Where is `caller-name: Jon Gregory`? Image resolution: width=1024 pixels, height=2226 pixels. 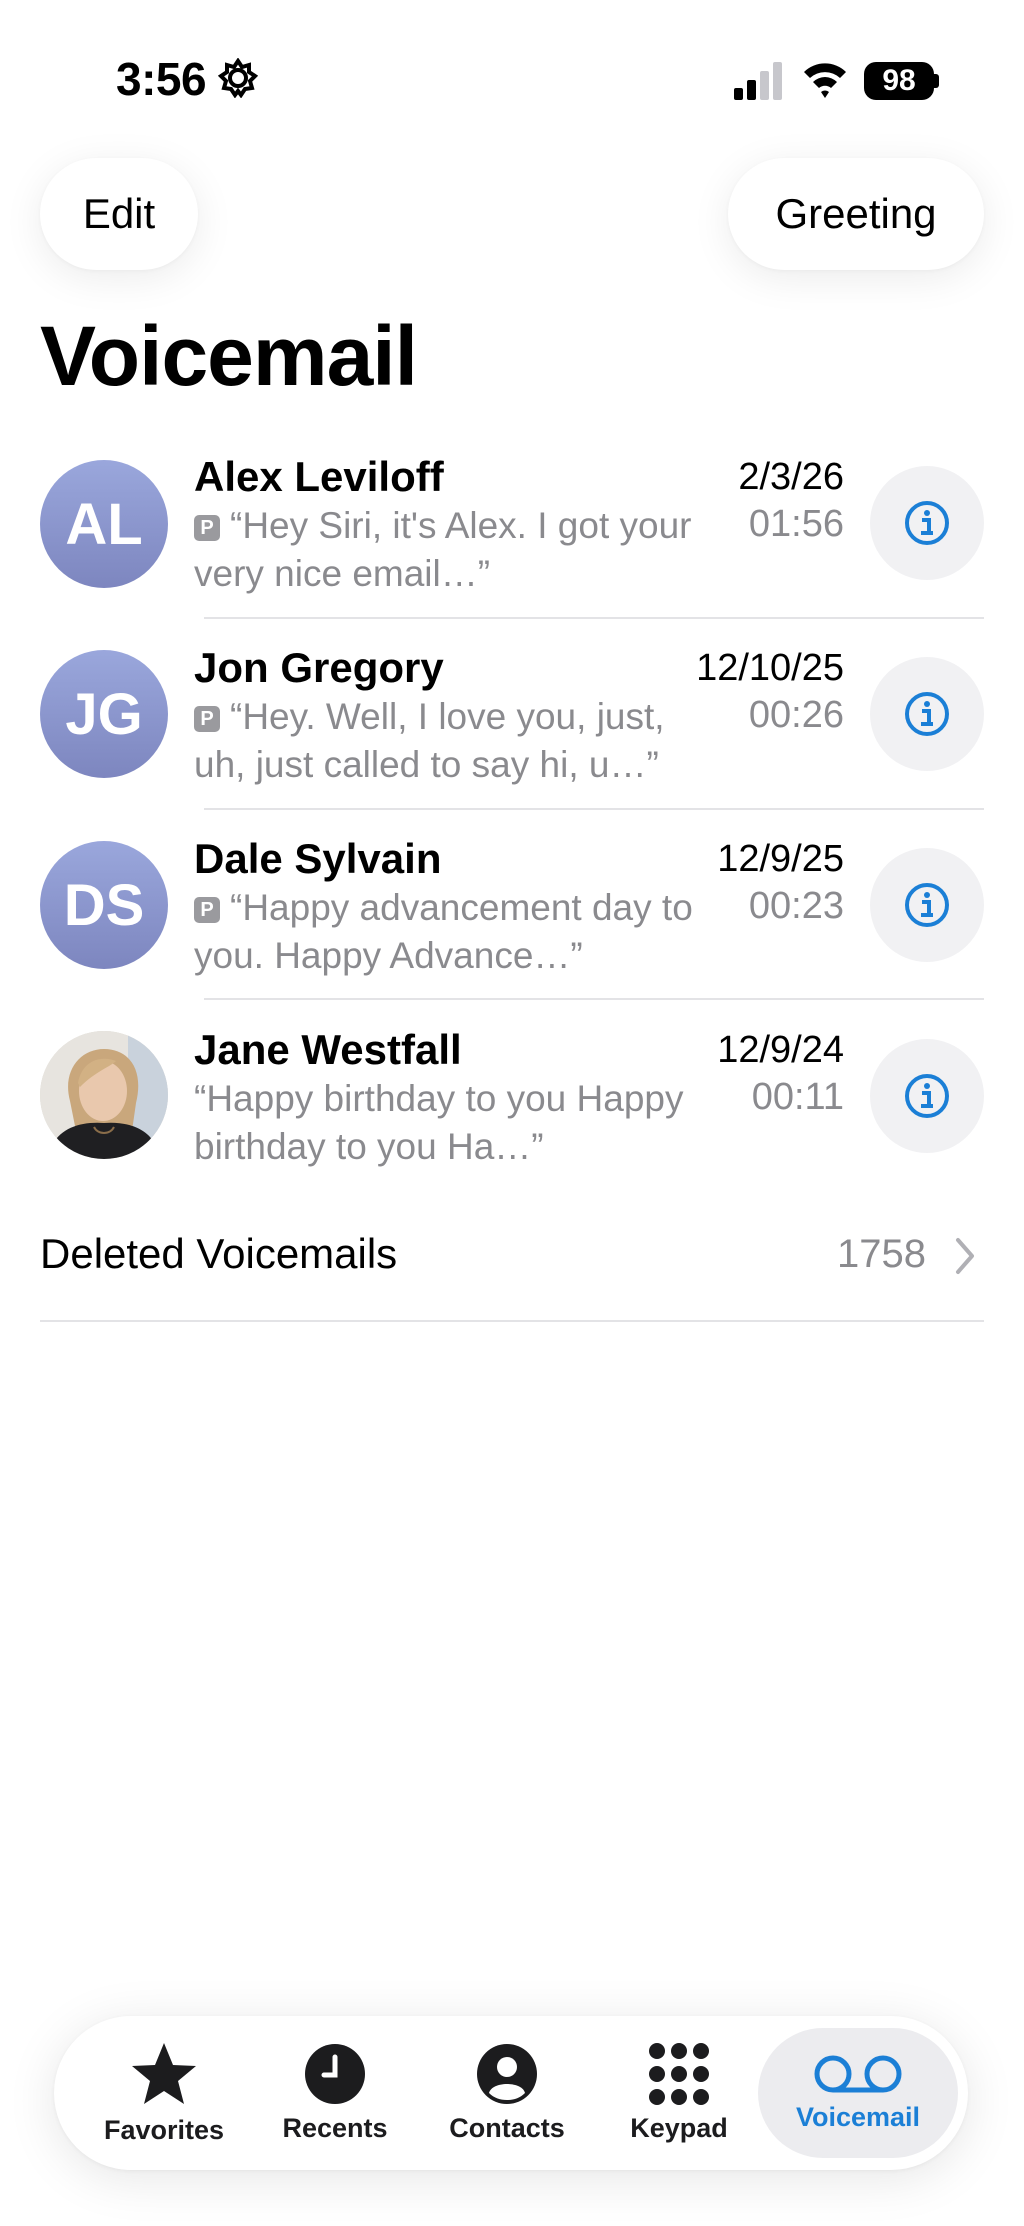
caller-name: Jon Gregory is located at coordinates (319, 668).